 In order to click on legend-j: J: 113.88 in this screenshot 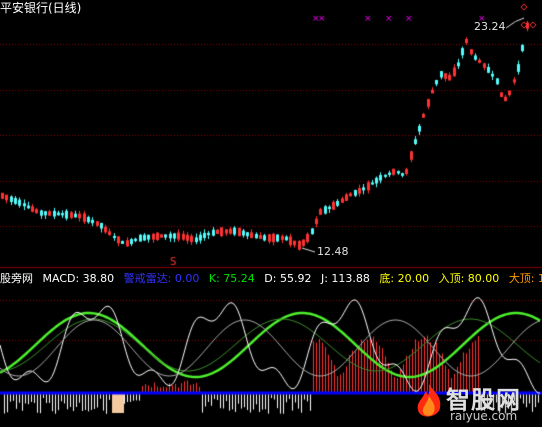, I will do `click(345, 278)`.